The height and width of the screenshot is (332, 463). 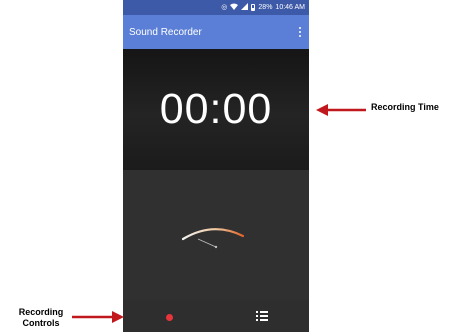 What do you see at coordinates (216, 316) in the screenshot?
I see `recording-controls` at bounding box center [216, 316].